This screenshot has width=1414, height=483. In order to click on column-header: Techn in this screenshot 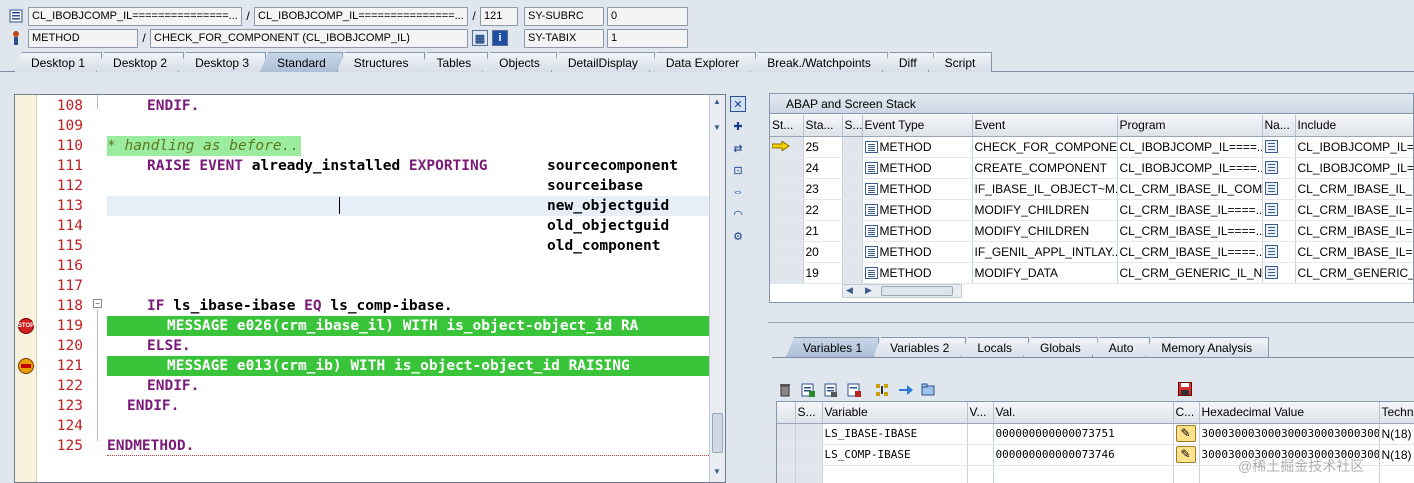, I will do `click(1396, 413)`.